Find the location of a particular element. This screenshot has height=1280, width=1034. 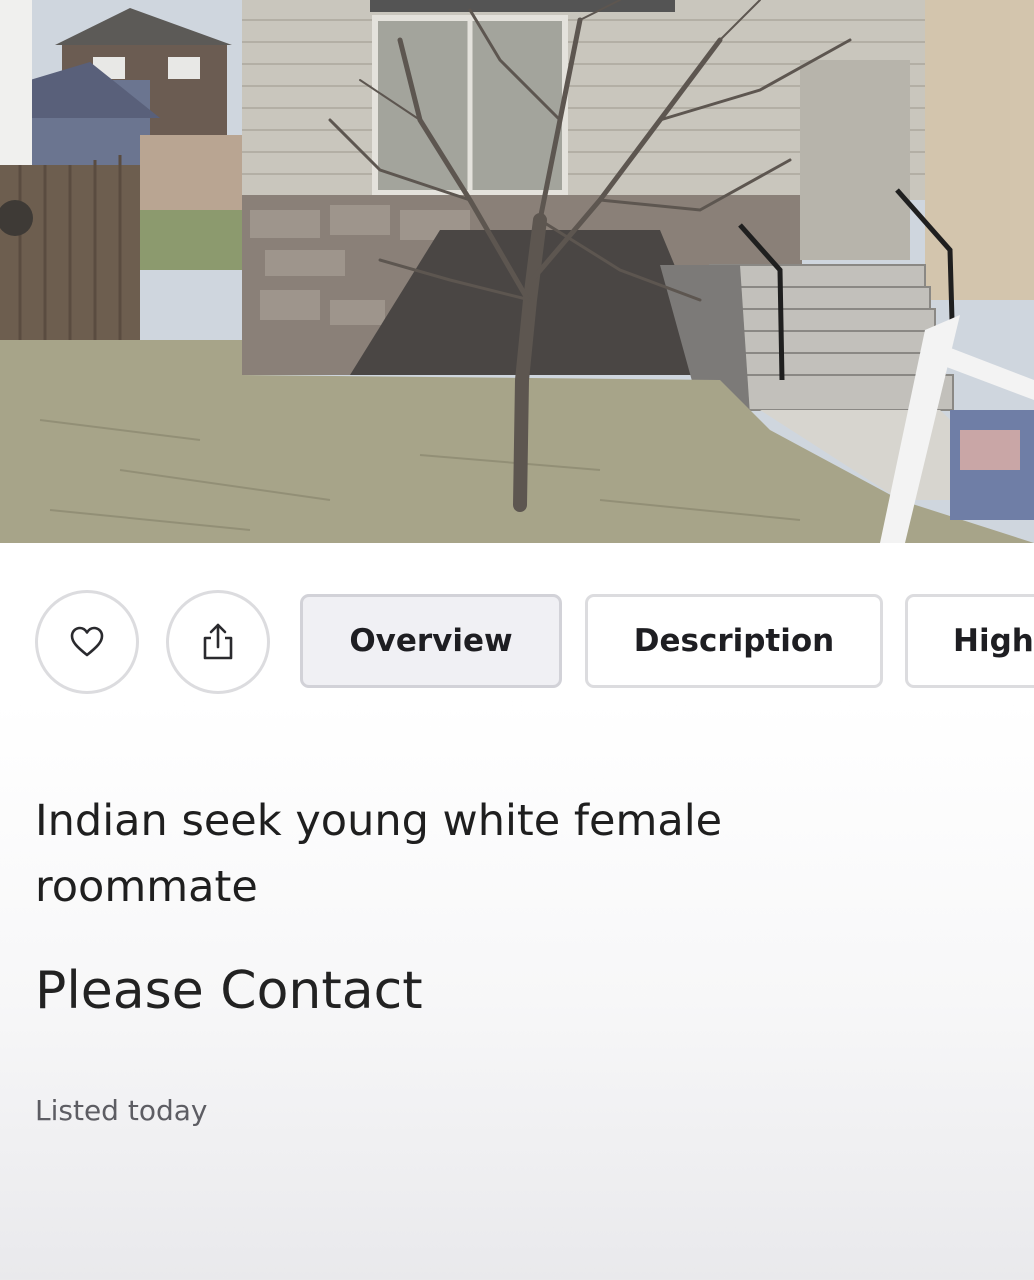

tab-highlights: Highl is located at coordinates (969, 641).